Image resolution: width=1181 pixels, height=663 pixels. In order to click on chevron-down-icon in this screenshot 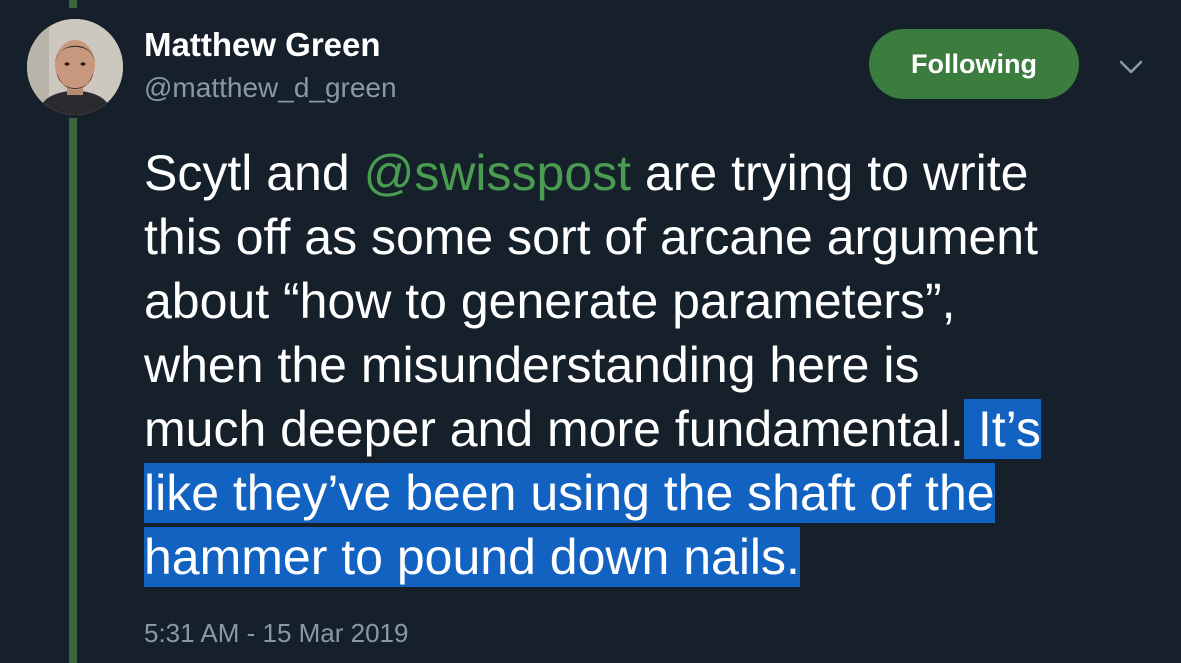, I will do `click(1131, 67)`.